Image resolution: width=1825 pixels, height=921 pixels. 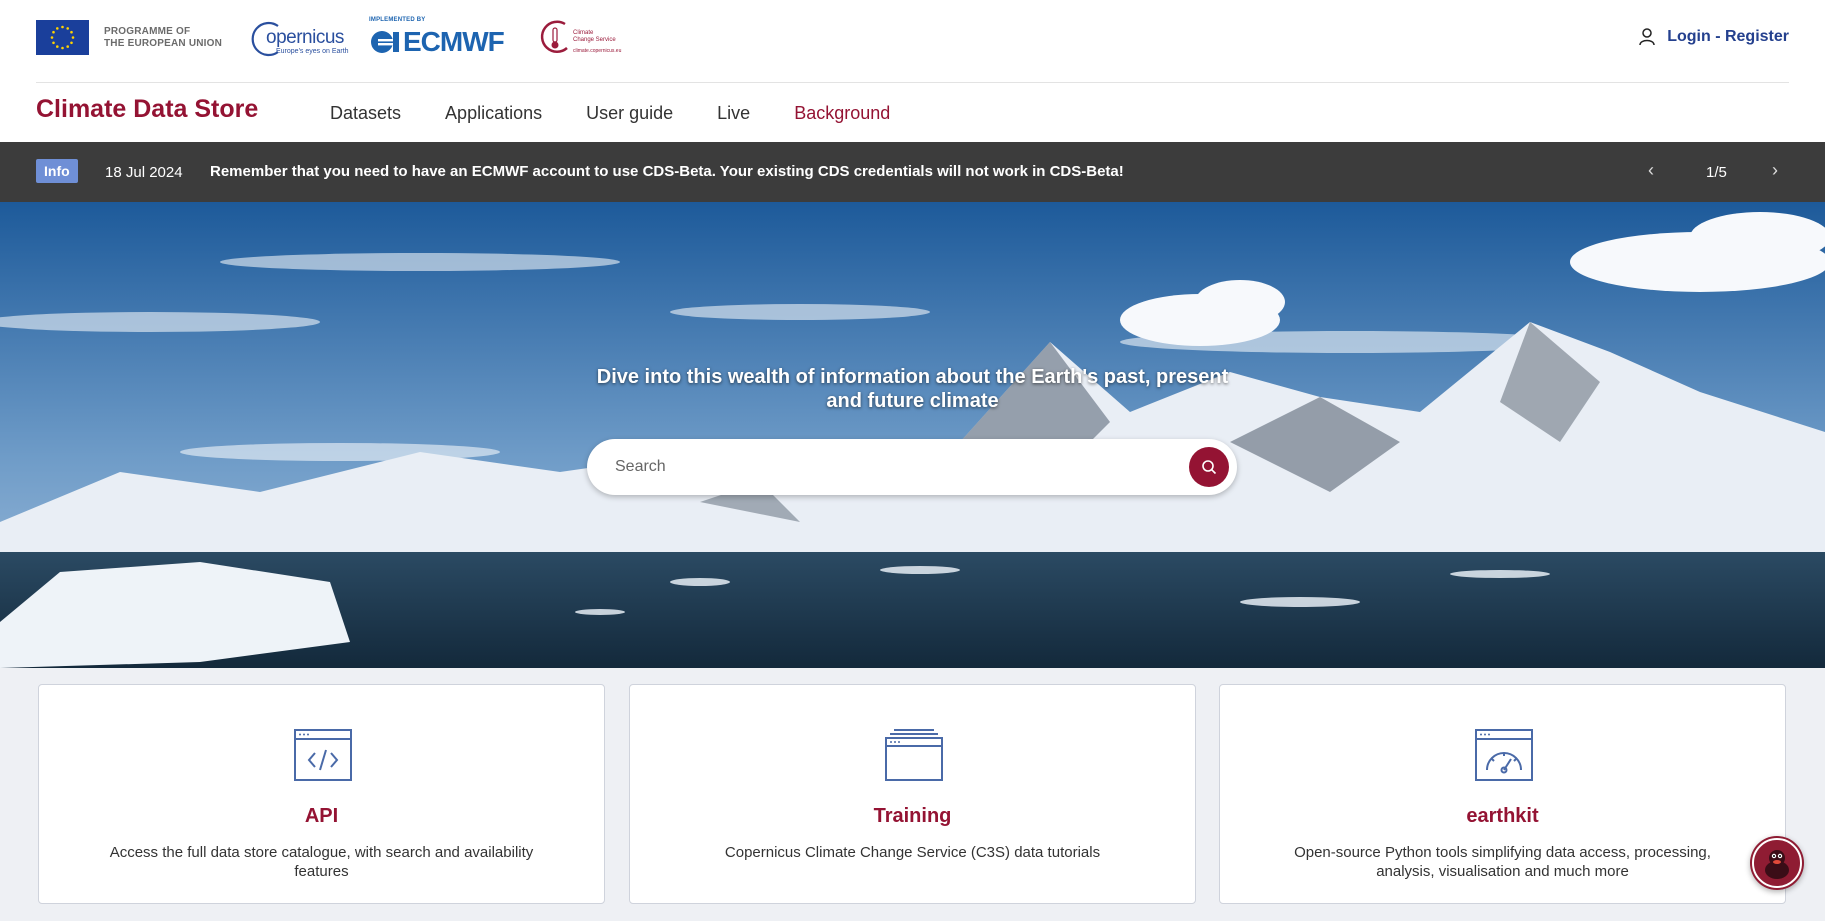 I want to click on copernicus-logo: opernicus Europe's eyes on Earth, so click(x=298, y=38).